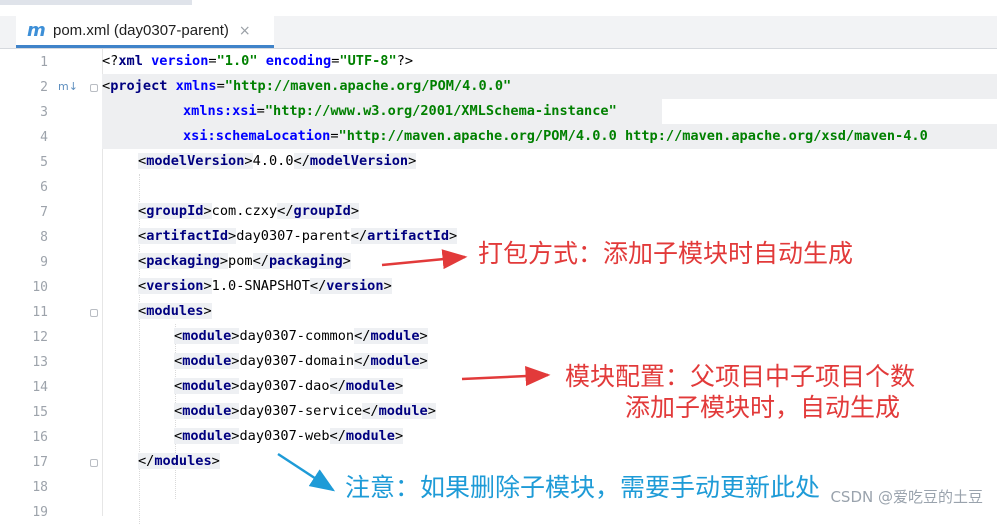  What do you see at coordinates (906, 497) in the screenshot?
I see `csdn-watermark: CSDN @爱吃豆的土豆` at bounding box center [906, 497].